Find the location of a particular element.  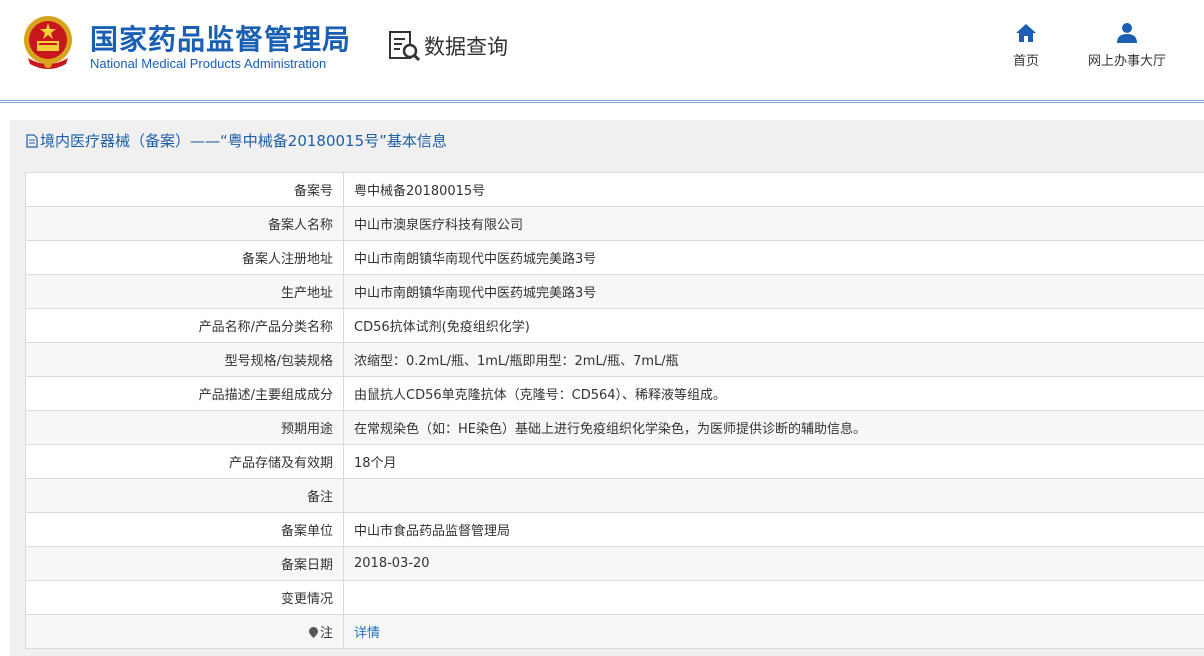

national-emblem-icon is located at coordinates (48, 42).